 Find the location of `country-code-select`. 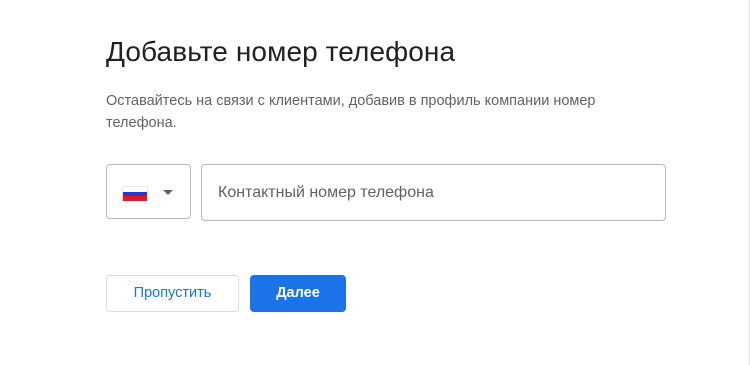

country-code-select is located at coordinates (148, 191).